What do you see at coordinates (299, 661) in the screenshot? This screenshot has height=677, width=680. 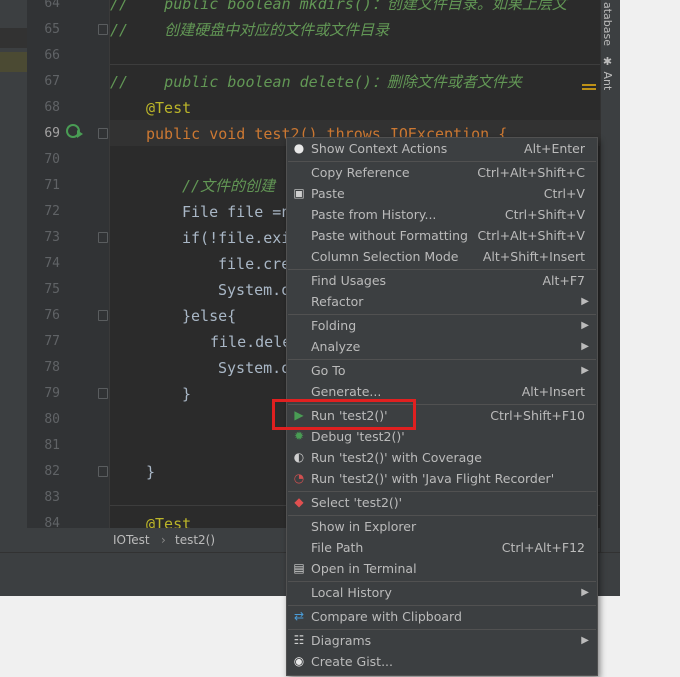 I see `github-icon: ◉` at bounding box center [299, 661].